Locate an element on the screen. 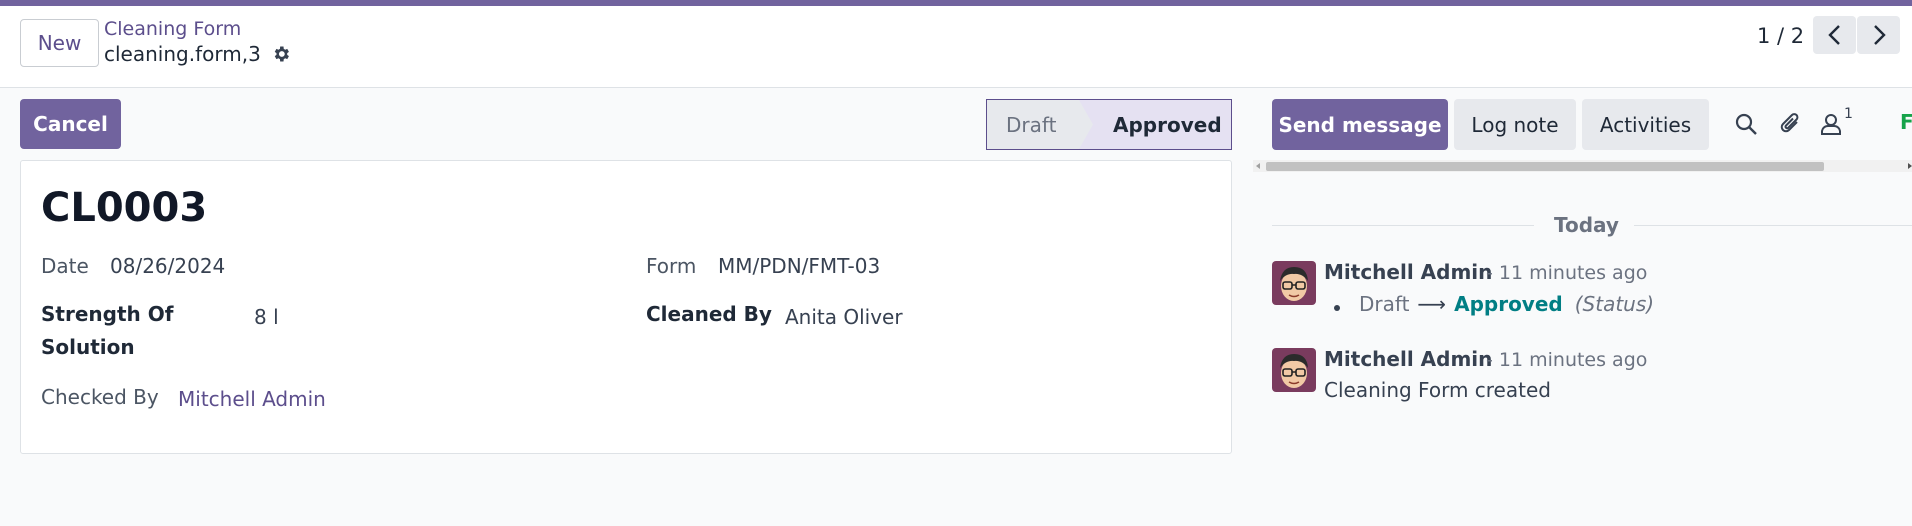 The image size is (1912, 526). log-note-button: Log note is located at coordinates (1515, 124).